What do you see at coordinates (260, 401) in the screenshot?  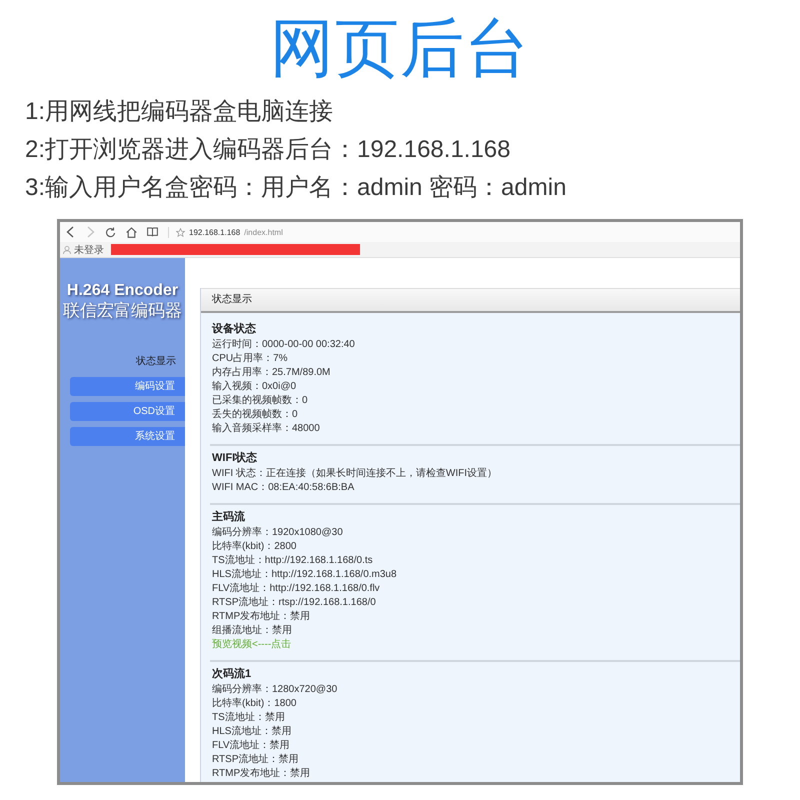 I see `status-text: 已采集的视频帧数：0` at bounding box center [260, 401].